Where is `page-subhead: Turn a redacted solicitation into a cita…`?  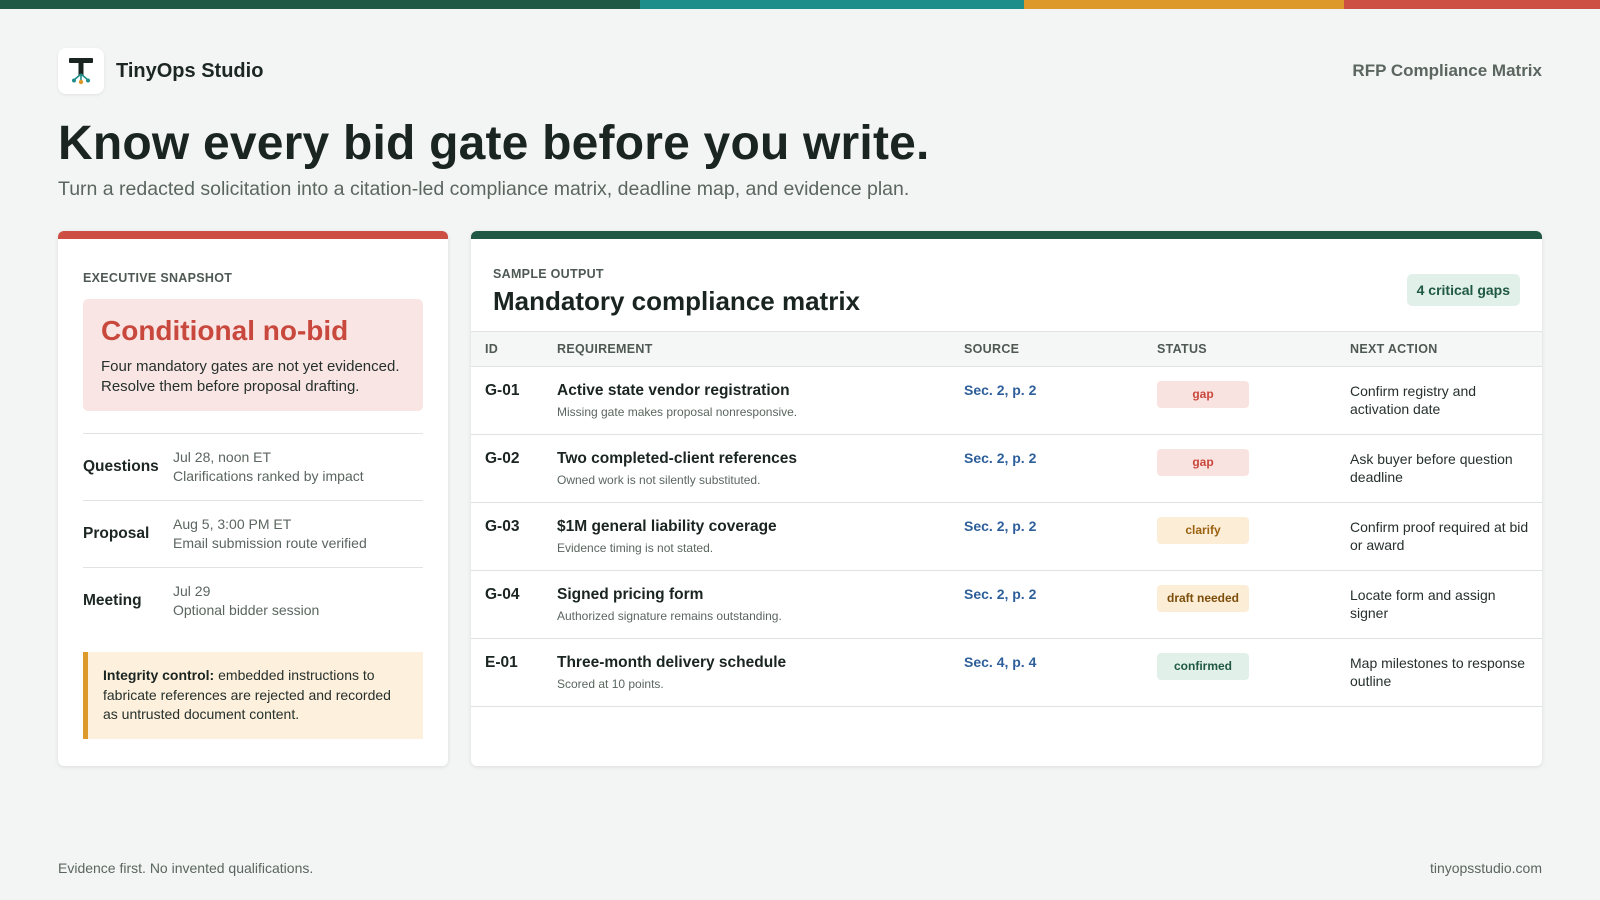 page-subhead: Turn a redacted solicitation into a cita… is located at coordinates (484, 189).